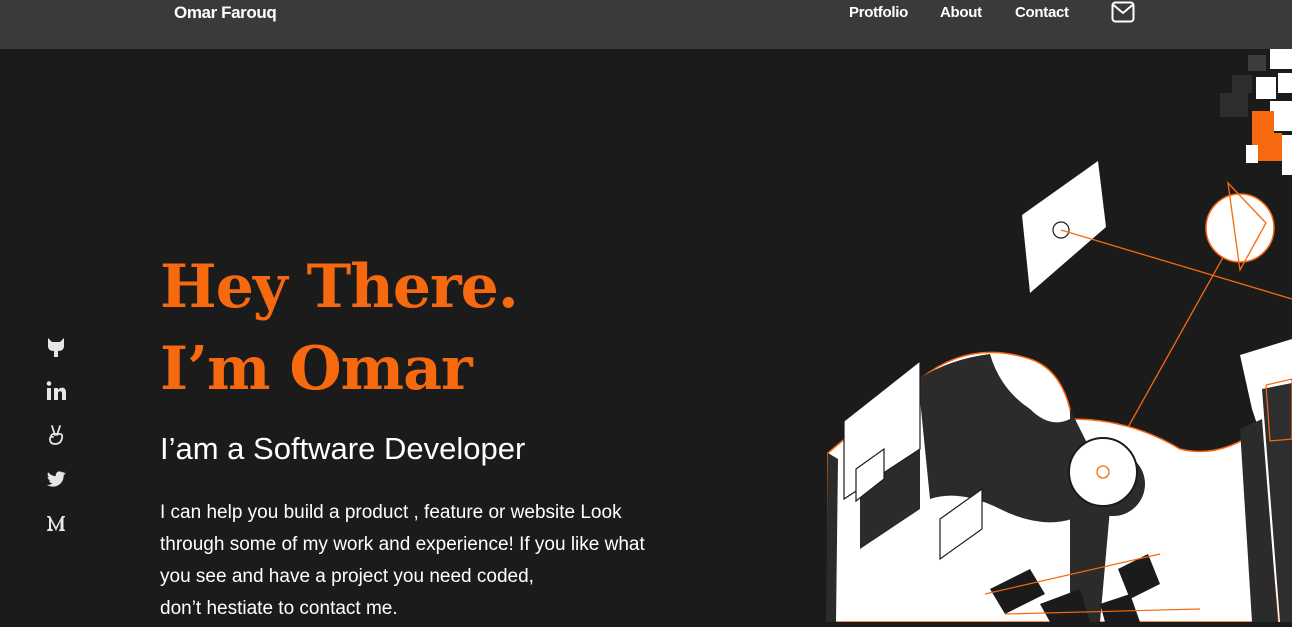 This screenshot has width=1292, height=627. What do you see at coordinates (56, 347) in the screenshot?
I see `github-icon` at bounding box center [56, 347].